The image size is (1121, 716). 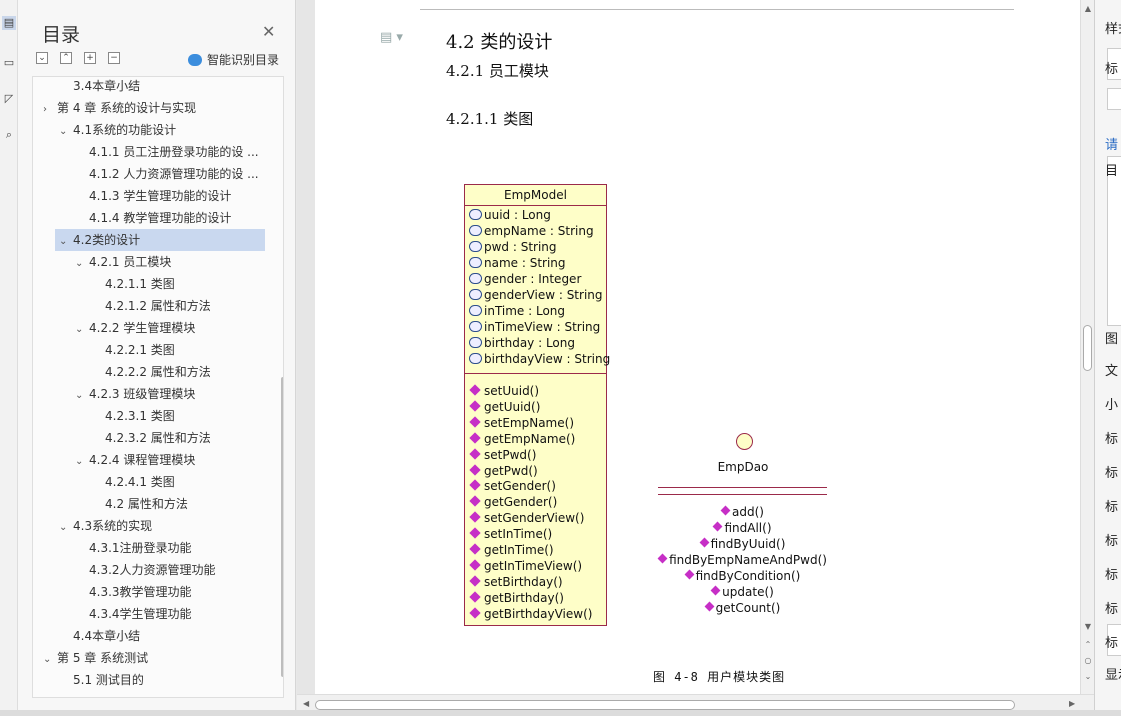 What do you see at coordinates (535, 195) in the screenshot?
I see `empmodel-class-name: EmpModel` at bounding box center [535, 195].